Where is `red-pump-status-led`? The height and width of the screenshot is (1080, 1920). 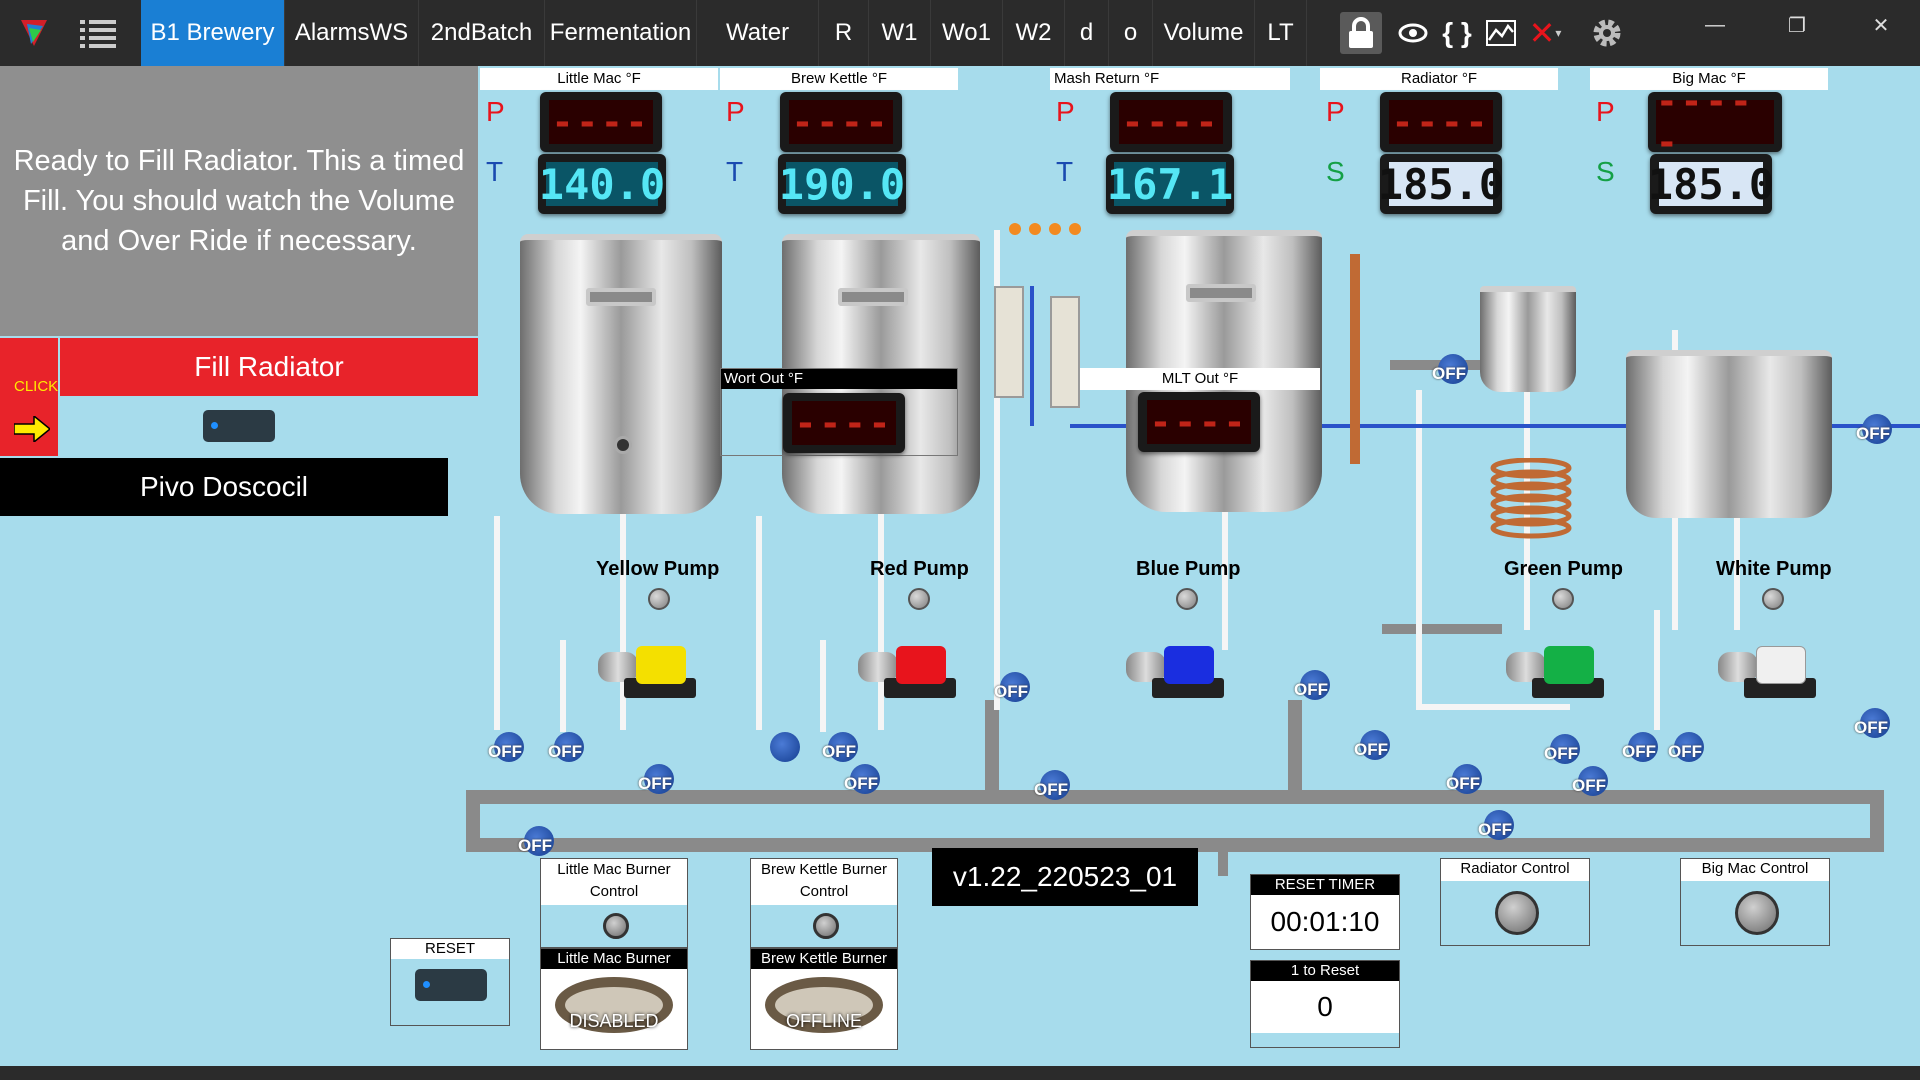 red-pump-status-led is located at coordinates (919, 599).